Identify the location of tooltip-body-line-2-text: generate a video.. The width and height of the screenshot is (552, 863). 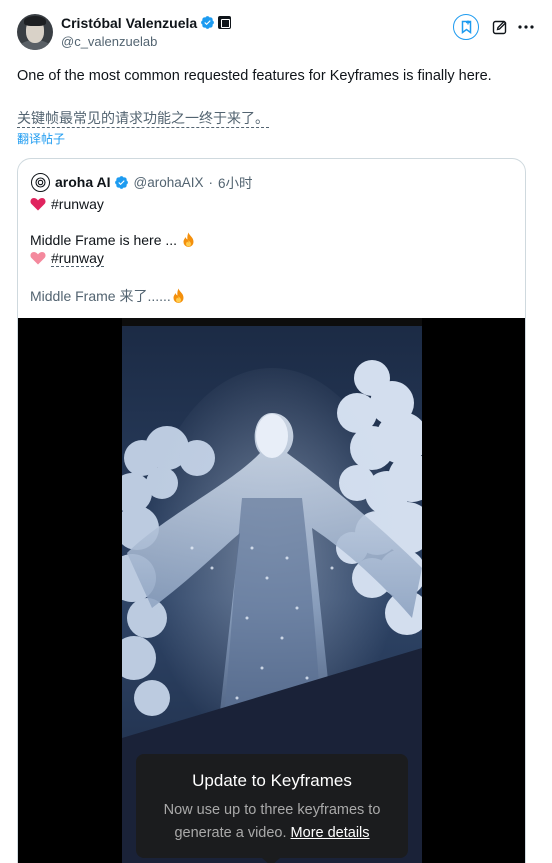
(230, 833).